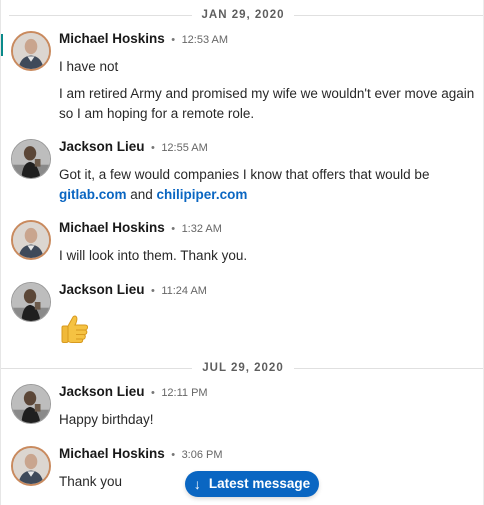 This screenshot has height=505, width=484. Describe the element at coordinates (184, 393) in the screenshot. I see `message-time: 12:11 PM` at that location.